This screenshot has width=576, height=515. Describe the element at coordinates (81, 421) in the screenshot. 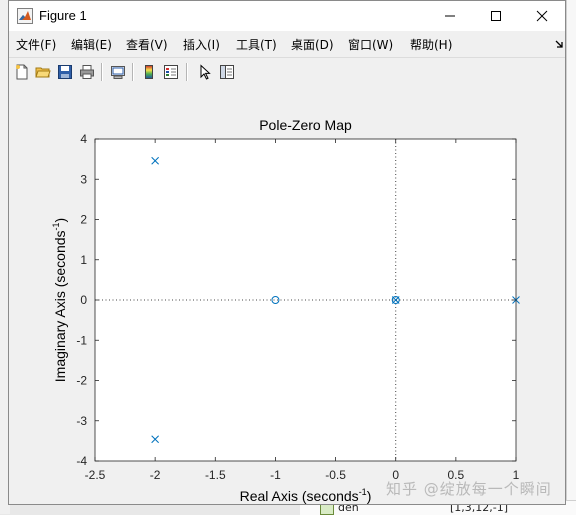

I see `y-tick-label: -3` at that location.